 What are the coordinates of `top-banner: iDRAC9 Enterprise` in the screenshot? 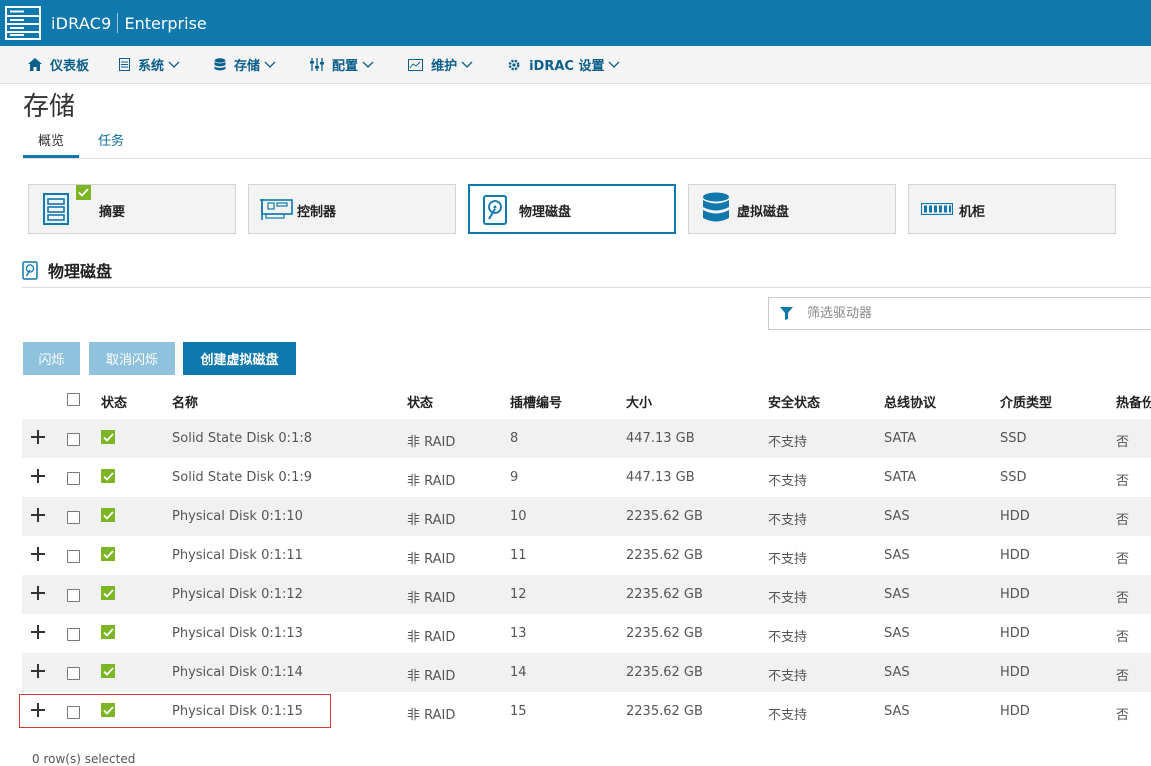 It's located at (575, 23).